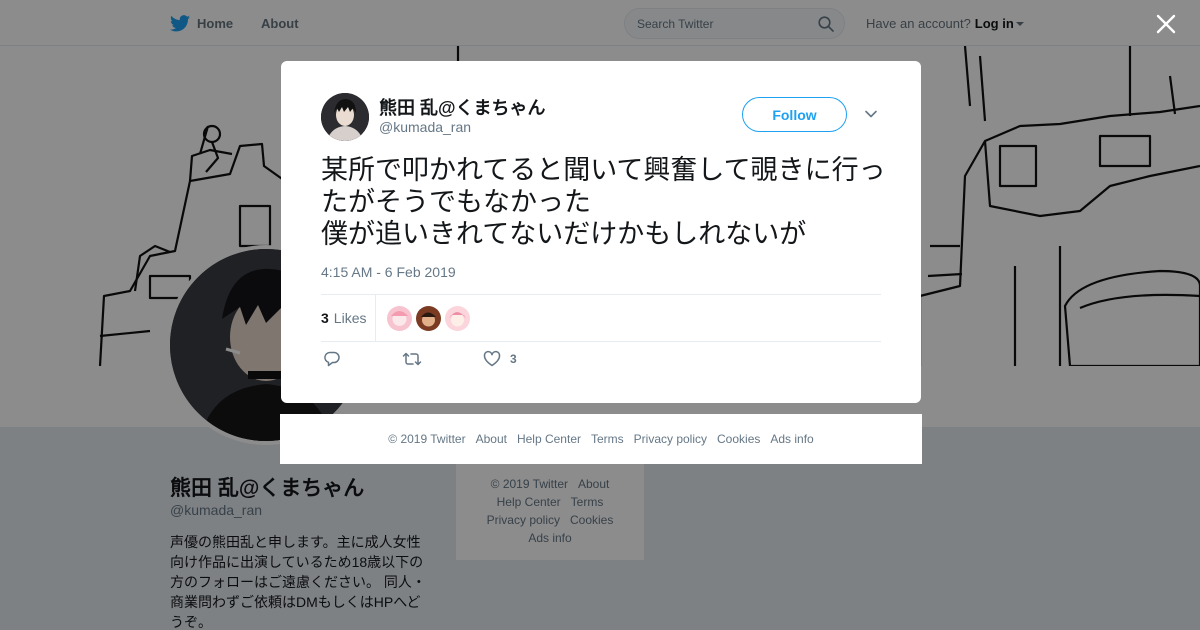 This screenshot has height=630, width=1200. What do you see at coordinates (1166, 24) in the screenshot?
I see `close-icon` at bounding box center [1166, 24].